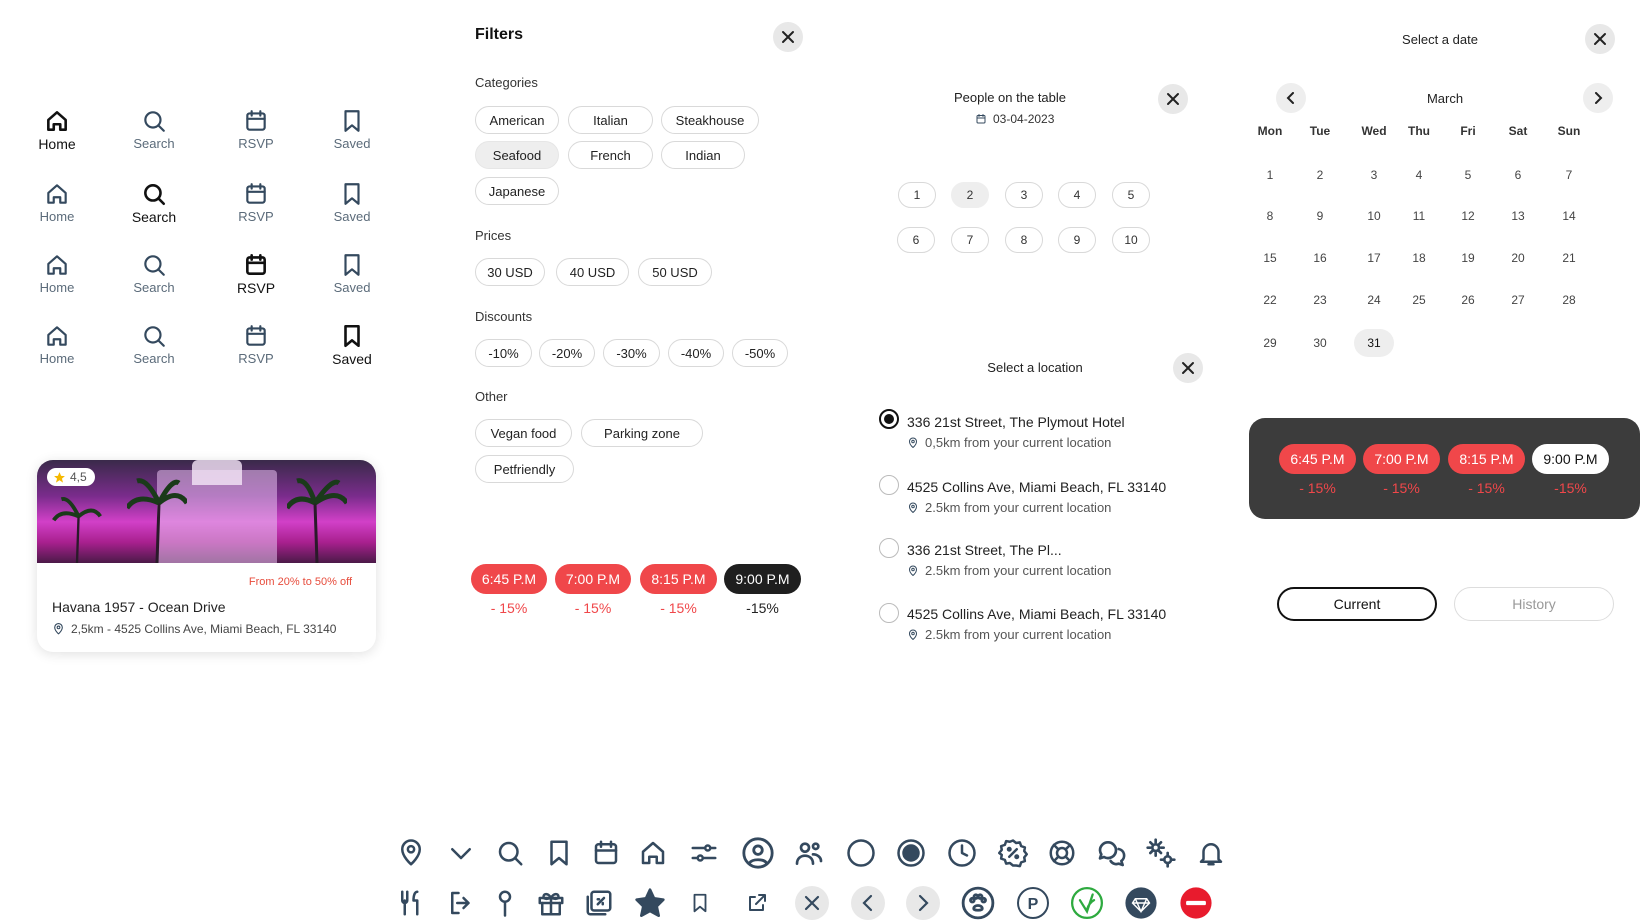  I want to click on next-month-button, so click(1598, 98).